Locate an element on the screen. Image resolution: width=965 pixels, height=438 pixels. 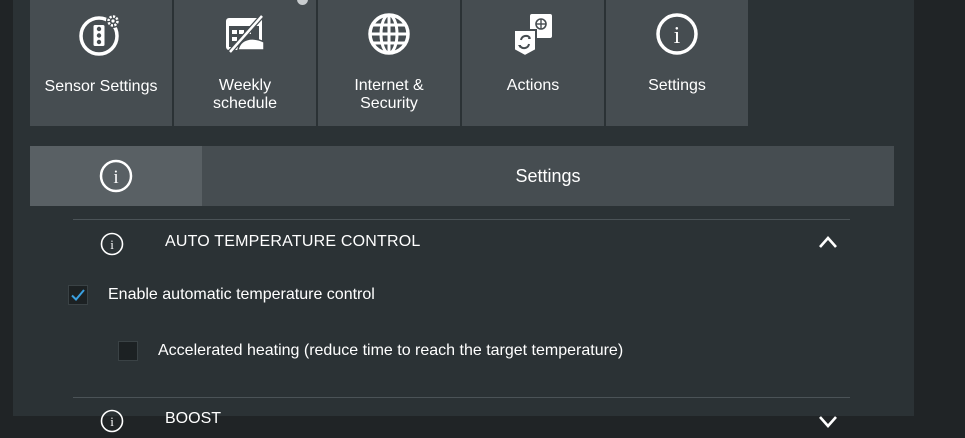
tile-settings: i Settings is located at coordinates (677, 63).